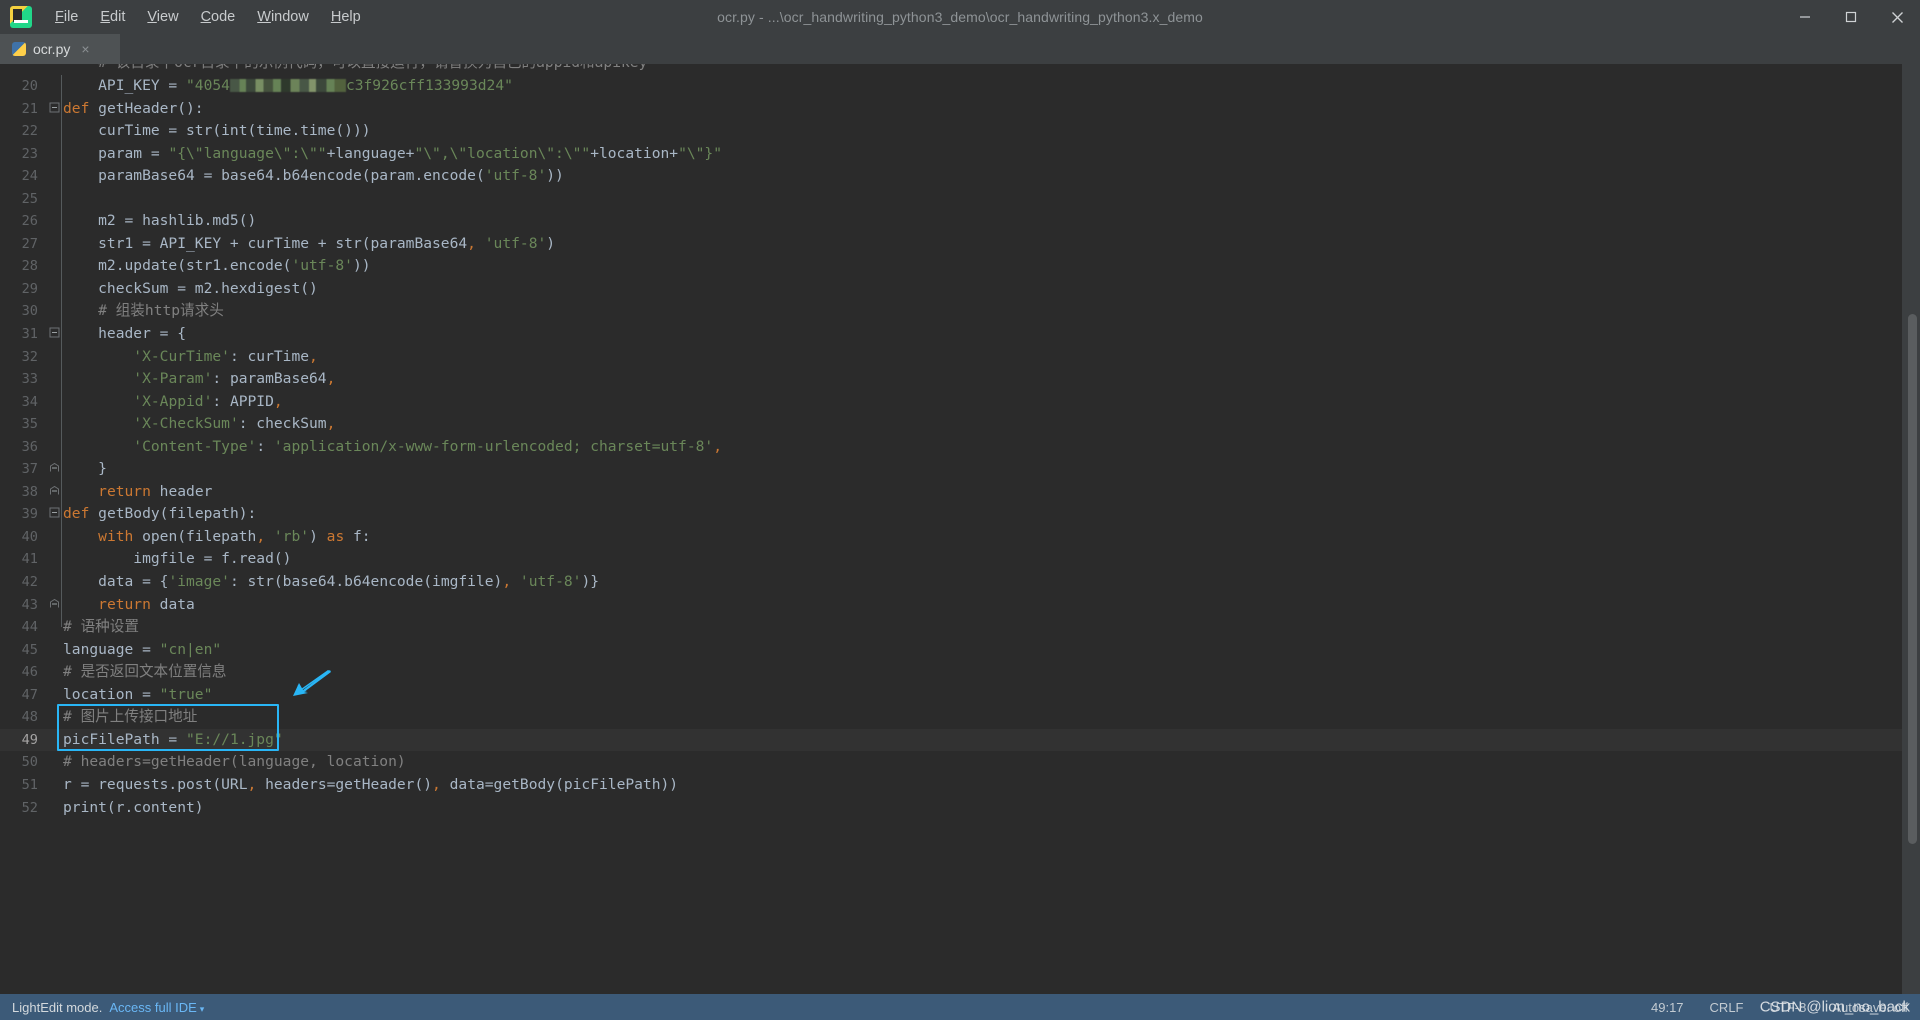 This screenshot has height=1020, width=1920. What do you see at coordinates (951, 131) in the screenshot?
I see `code-line-22: 22 curTime = str(int(time.time()))` at bounding box center [951, 131].